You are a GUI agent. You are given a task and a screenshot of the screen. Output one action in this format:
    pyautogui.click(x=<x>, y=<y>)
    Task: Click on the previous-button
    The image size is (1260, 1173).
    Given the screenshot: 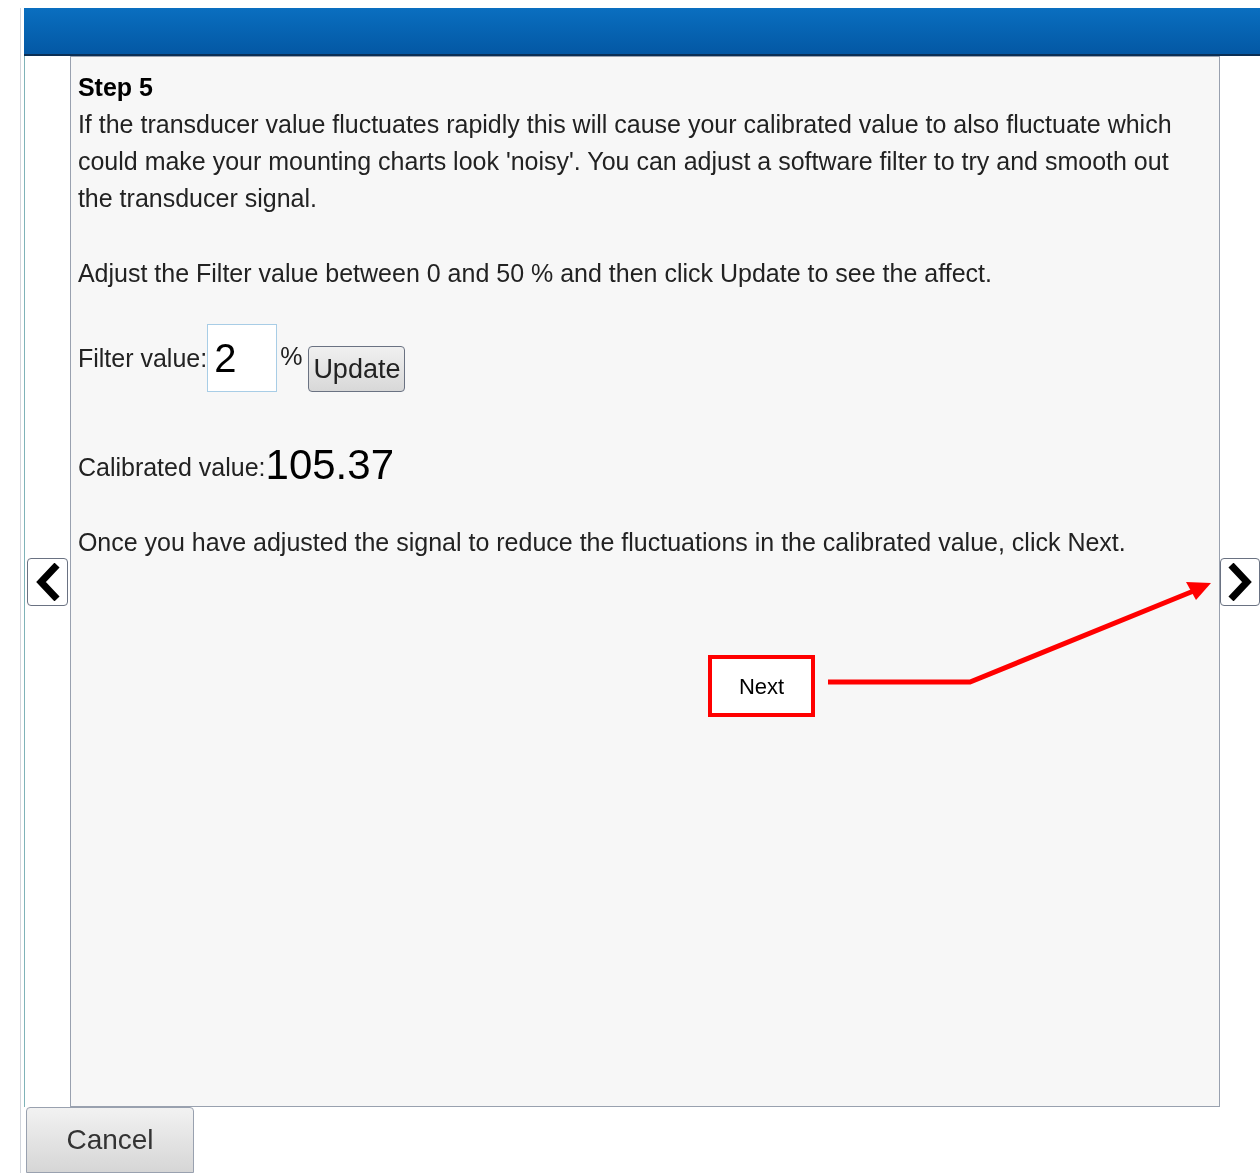 What is the action you would take?
    pyautogui.click(x=47, y=581)
    